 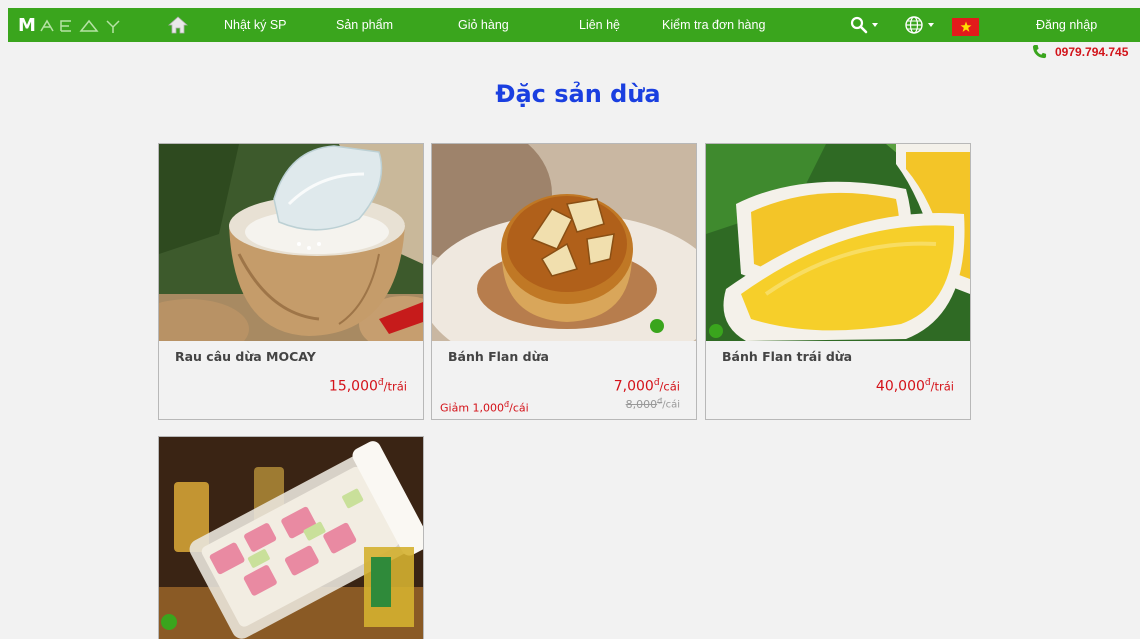 I want to click on coconut-jam-jar-image, so click(x=291, y=538).